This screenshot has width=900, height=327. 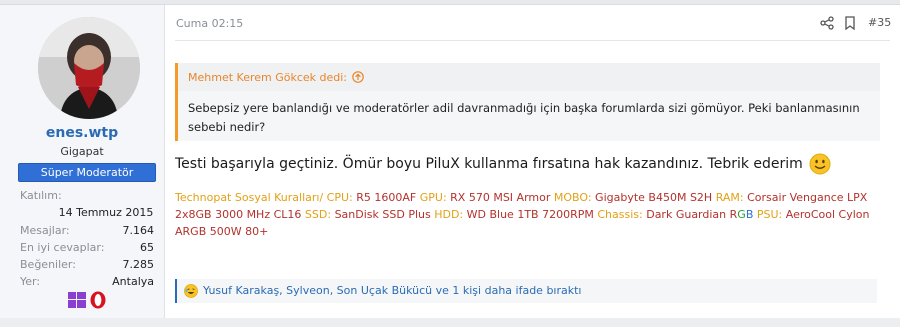 What do you see at coordinates (138, 264) in the screenshot?
I see `likes-value: 7.285` at bounding box center [138, 264].